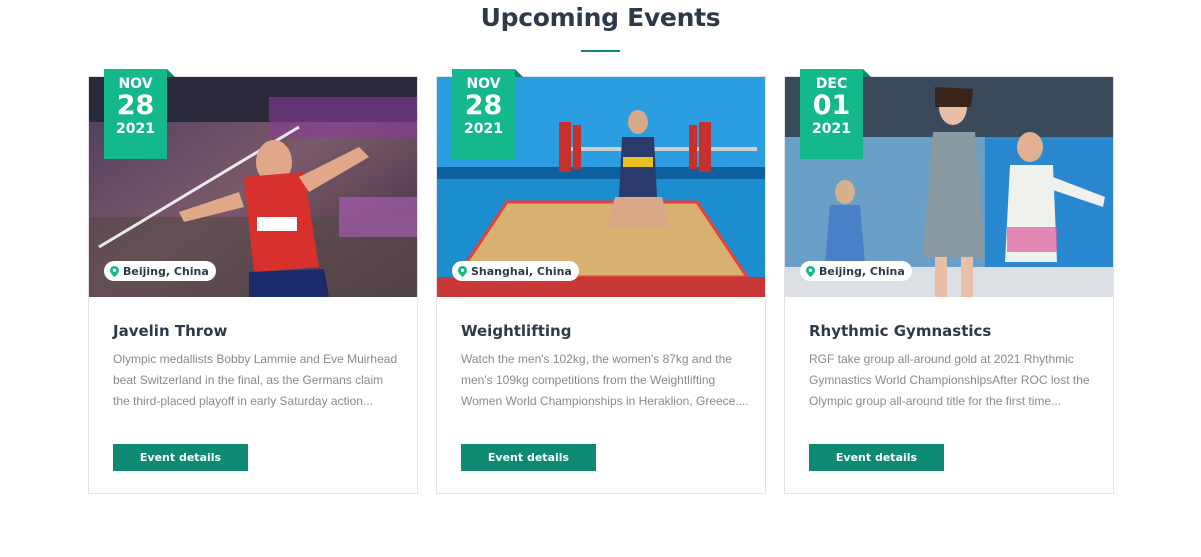 The width and height of the screenshot is (1201, 557). I want to click on location-label: Shanghai, China, so click(521, 271).